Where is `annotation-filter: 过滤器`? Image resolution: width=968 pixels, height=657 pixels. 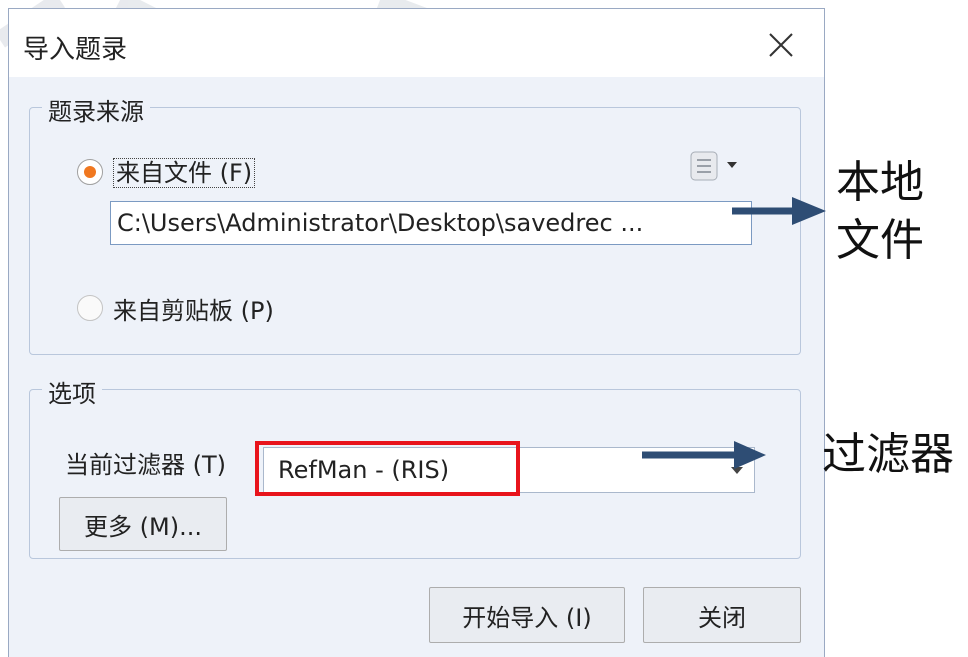 annotation-filter: 过滤器 is located at coordinates (888, 454).